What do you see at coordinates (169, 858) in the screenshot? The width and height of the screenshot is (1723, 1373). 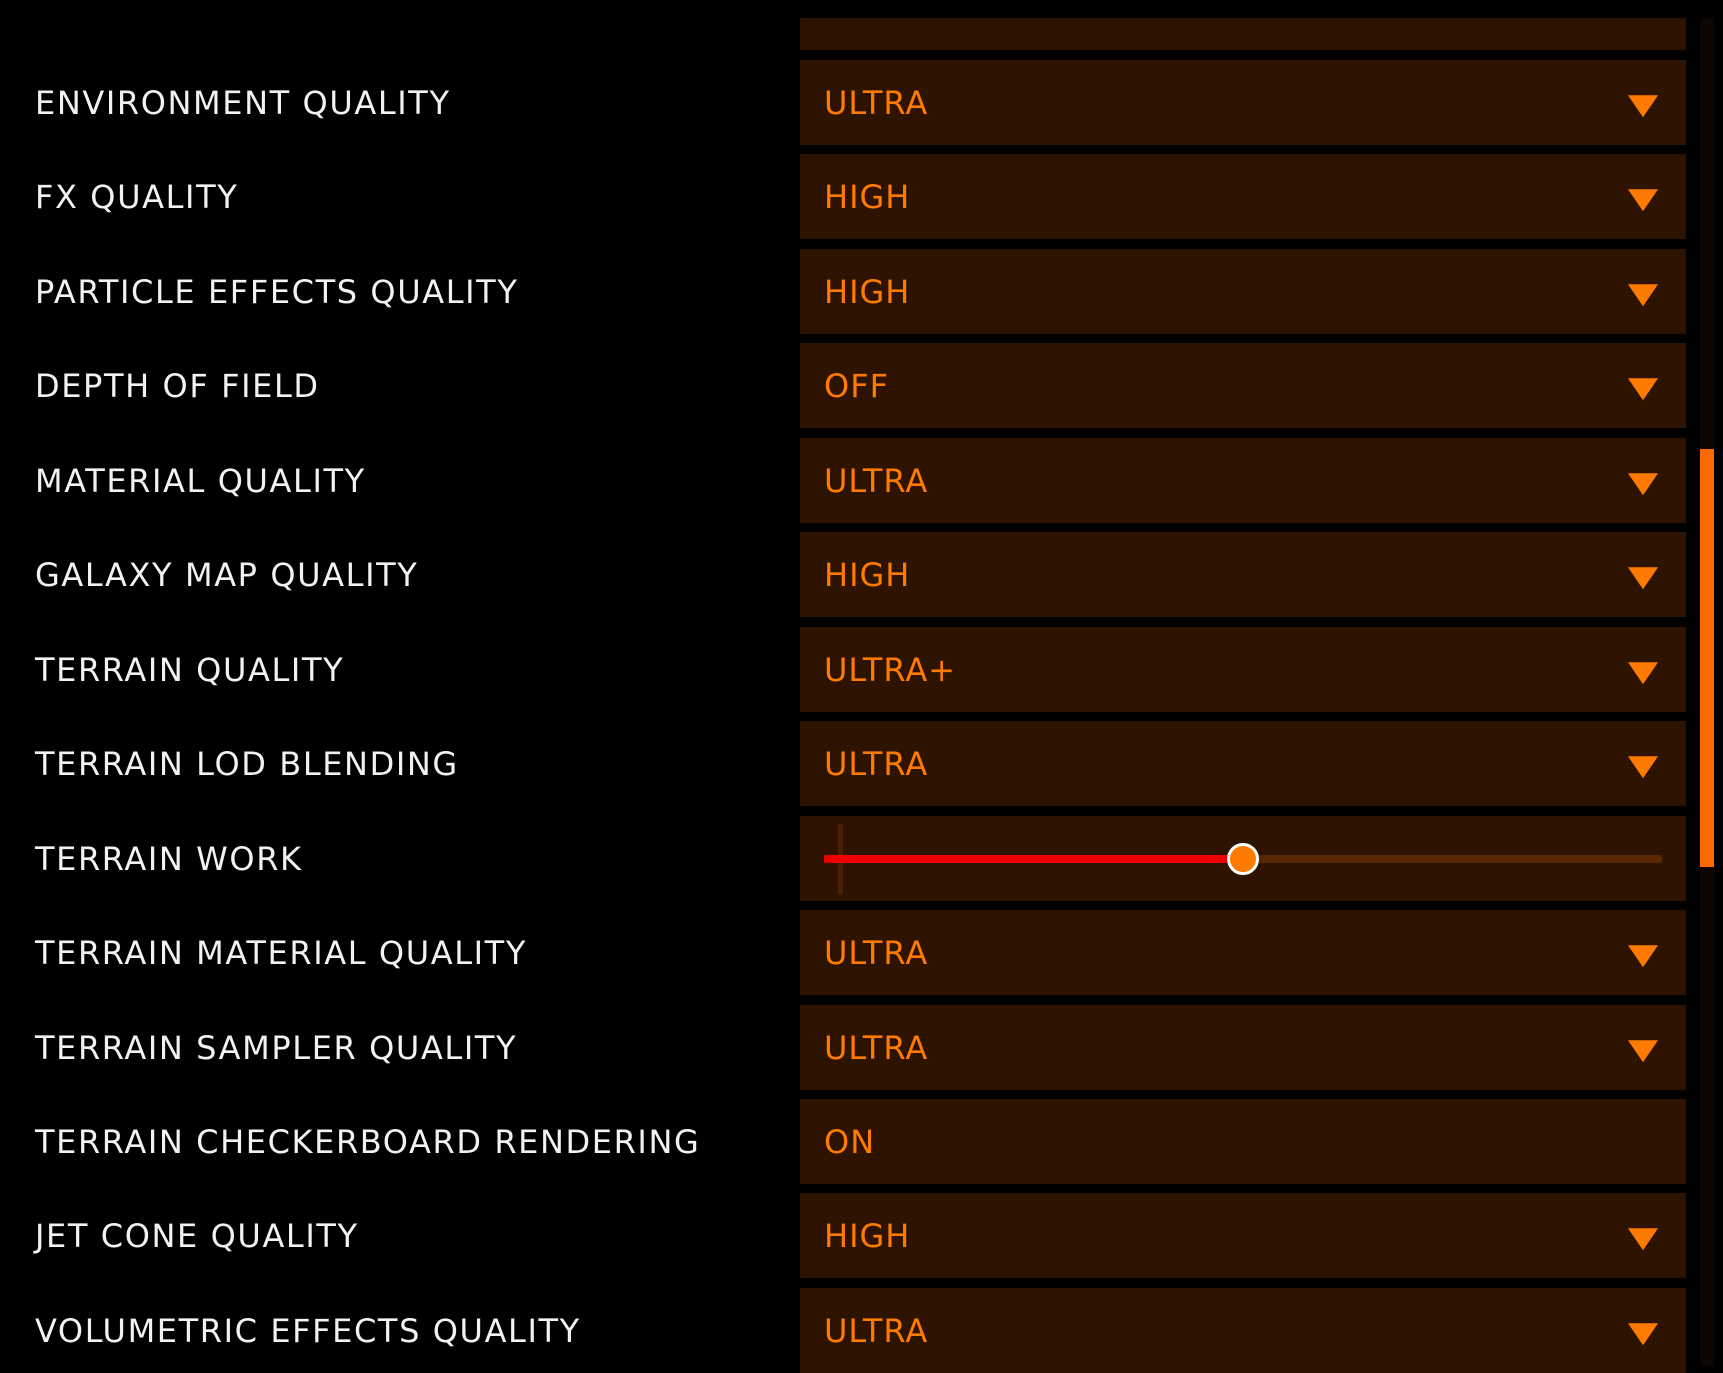 I see `setting-label-terrain-work: TERRAIN WORK` at bounding box center [169, 858].